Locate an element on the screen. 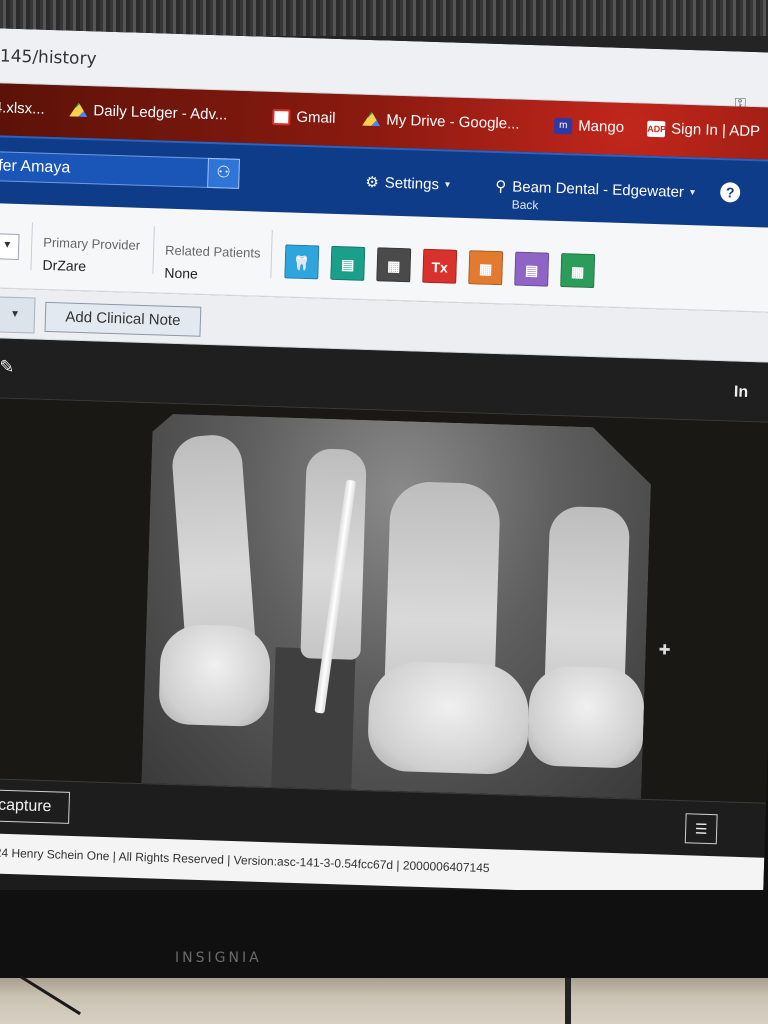 The width and height of the screenshot is (768, 1024). treatment-tx-icon: Tx is located at coordinates (440, 267).